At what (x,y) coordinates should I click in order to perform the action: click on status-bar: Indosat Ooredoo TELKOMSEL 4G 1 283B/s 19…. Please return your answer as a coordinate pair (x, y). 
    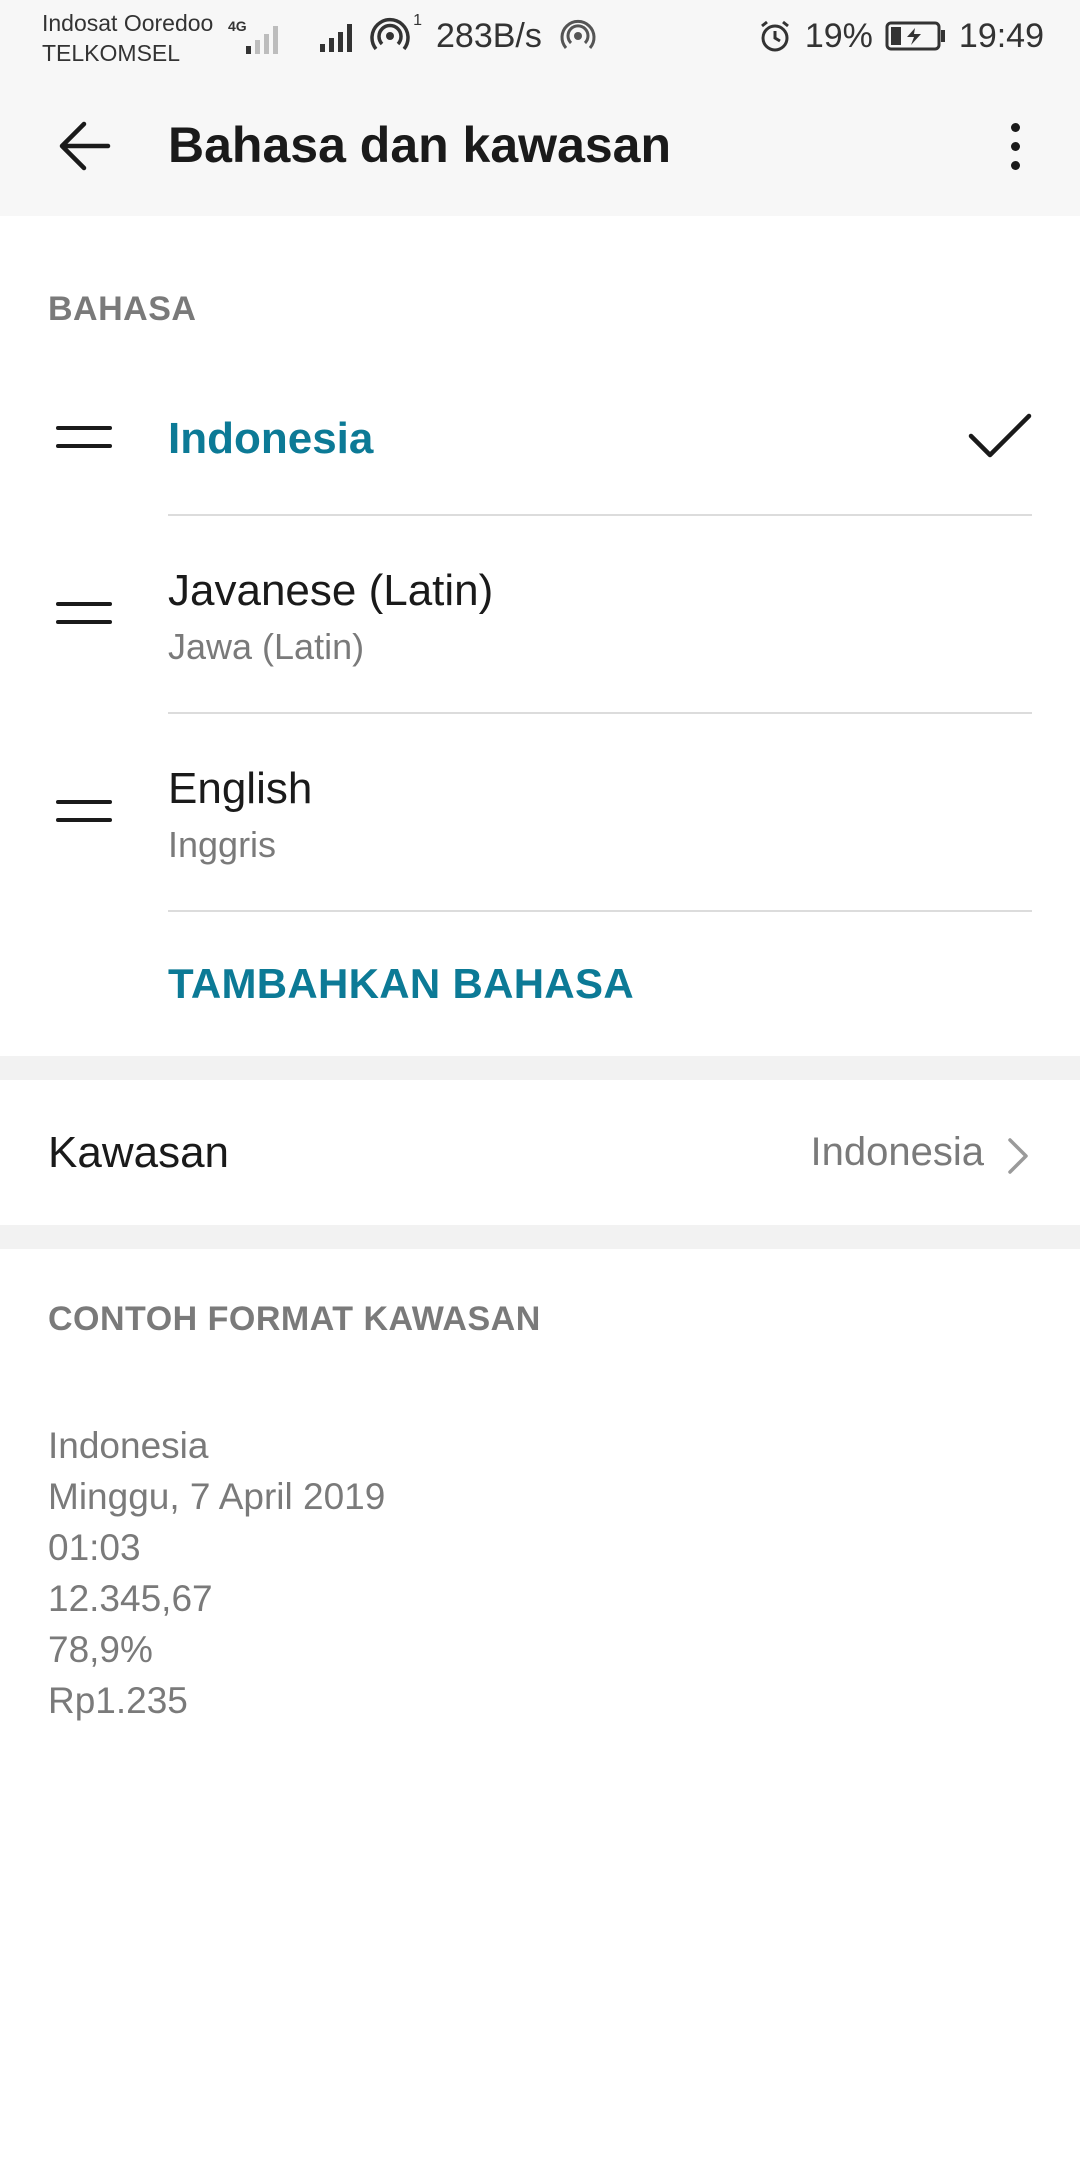
    Looking at the image, I should click on (540, 38).